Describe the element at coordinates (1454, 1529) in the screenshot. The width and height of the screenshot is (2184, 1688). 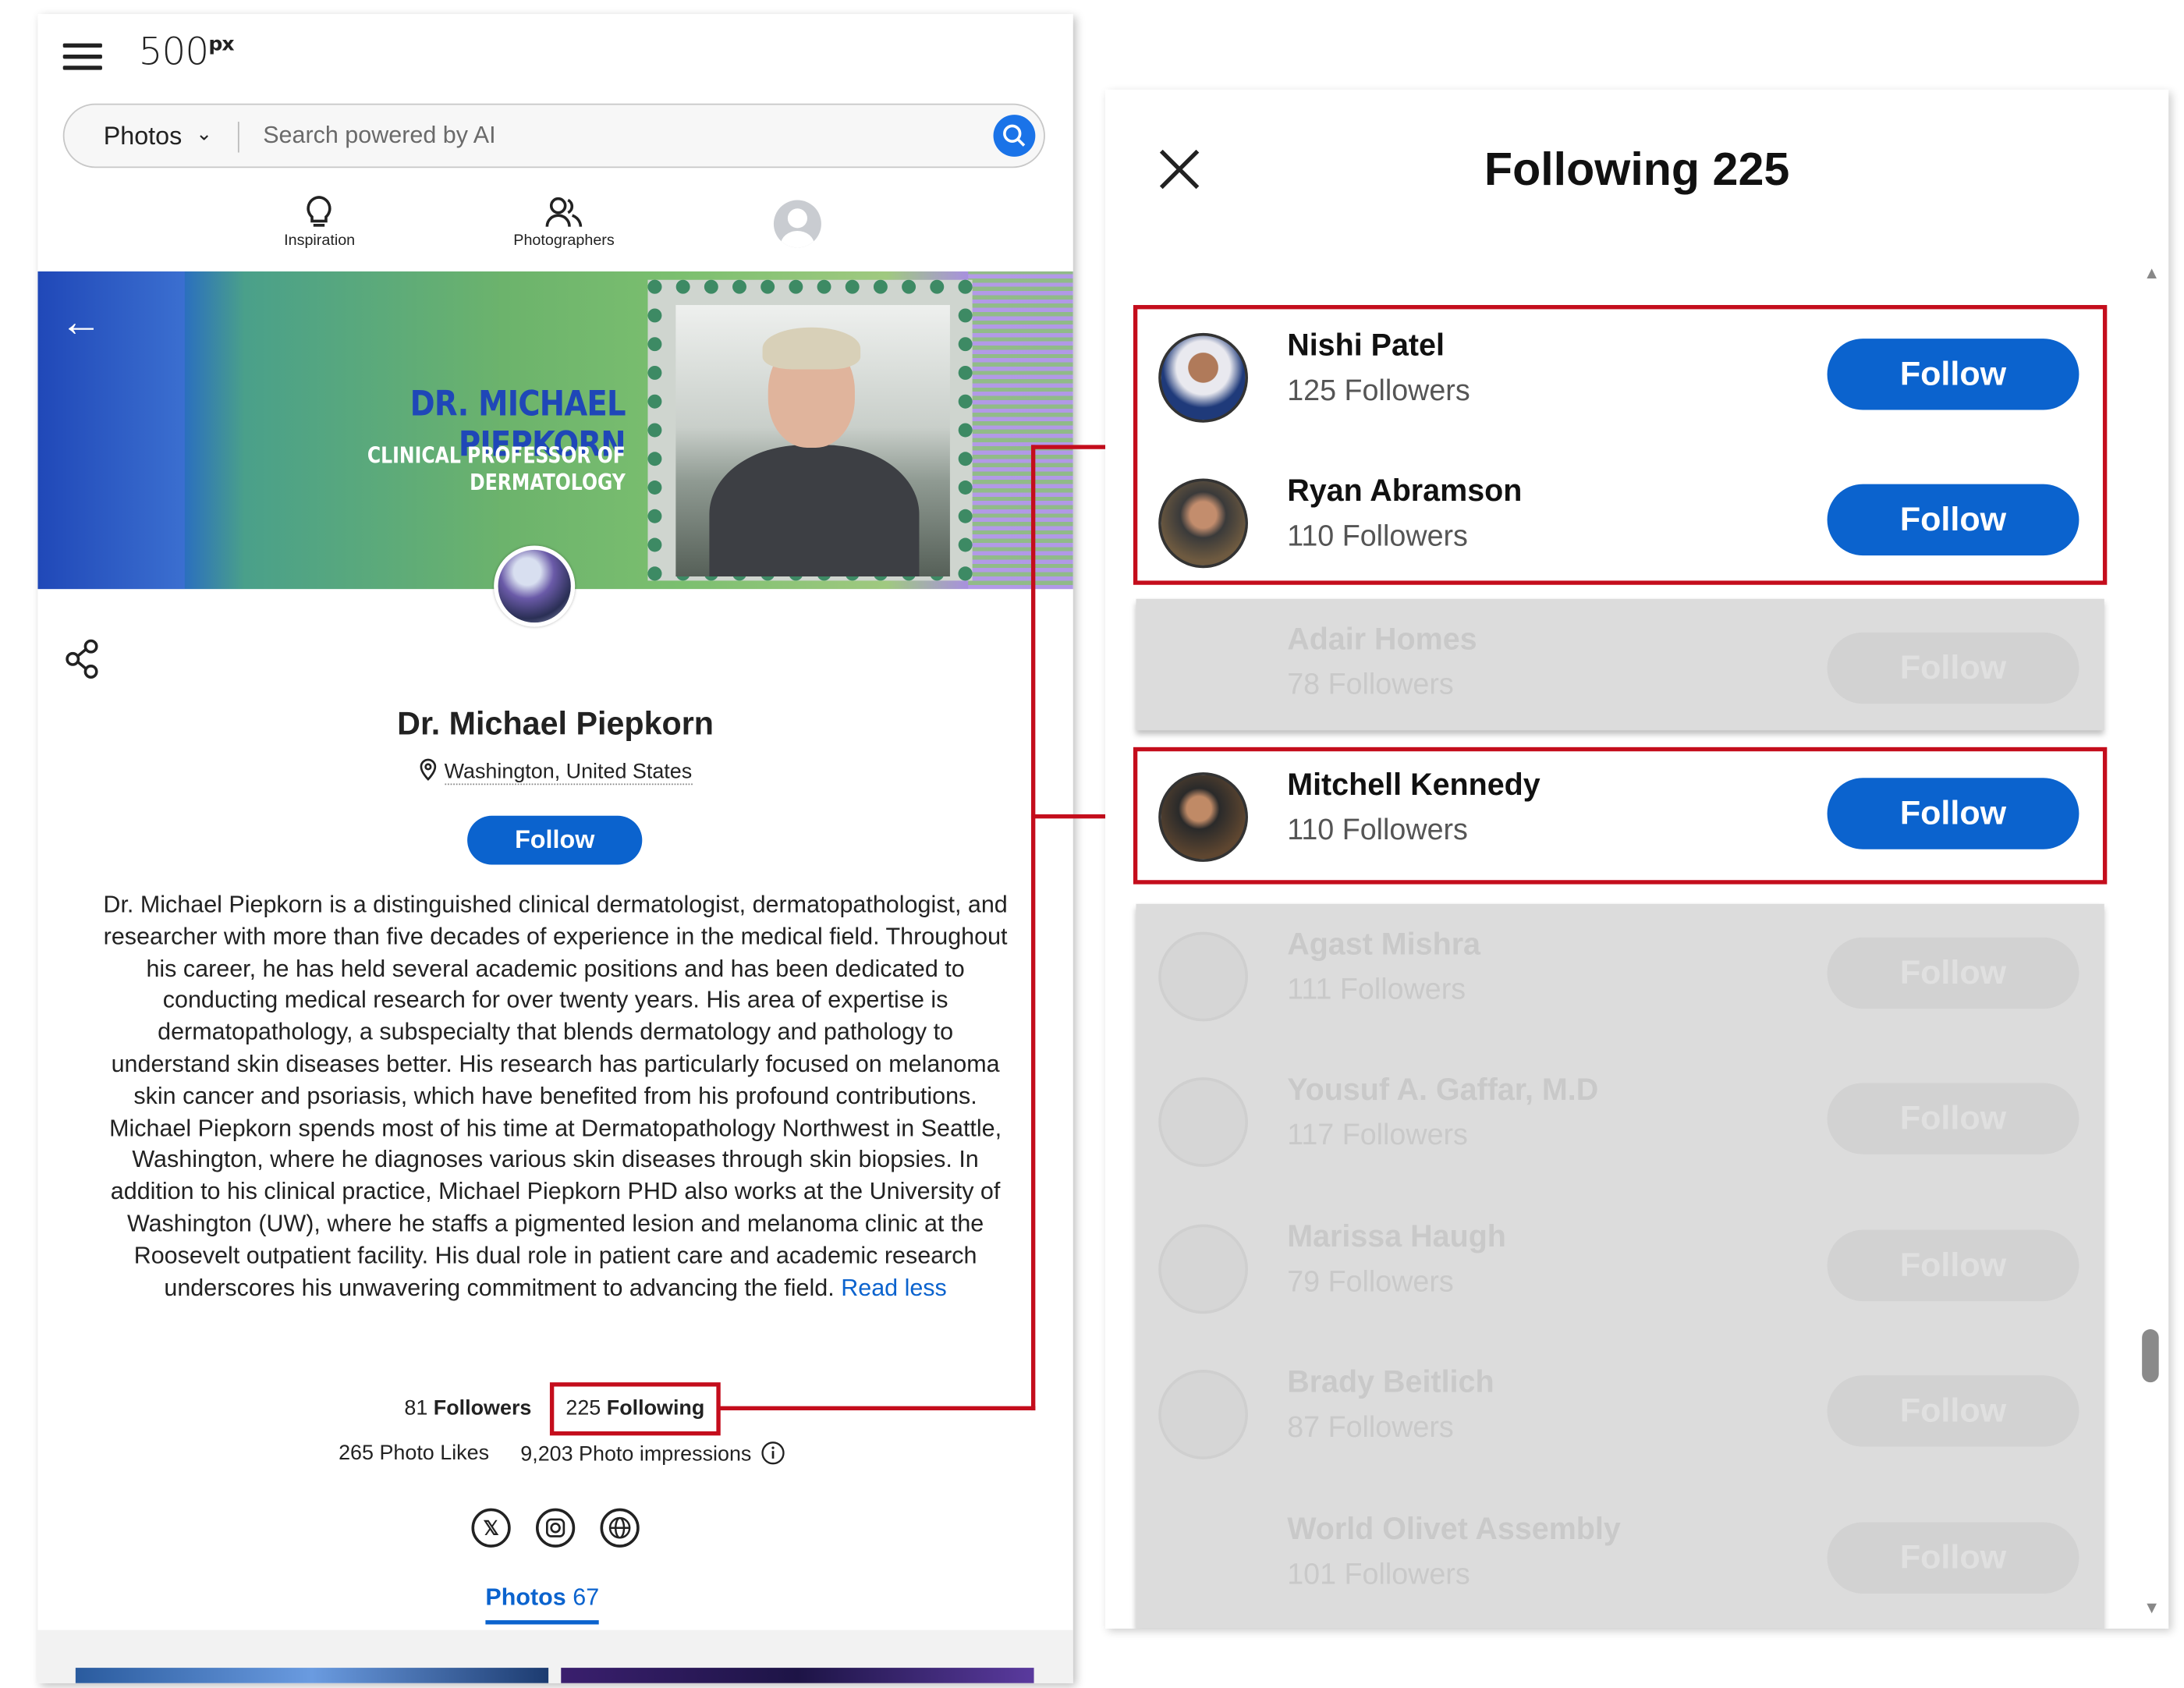
I see `user-name: World Olivet Assembly` at that location.